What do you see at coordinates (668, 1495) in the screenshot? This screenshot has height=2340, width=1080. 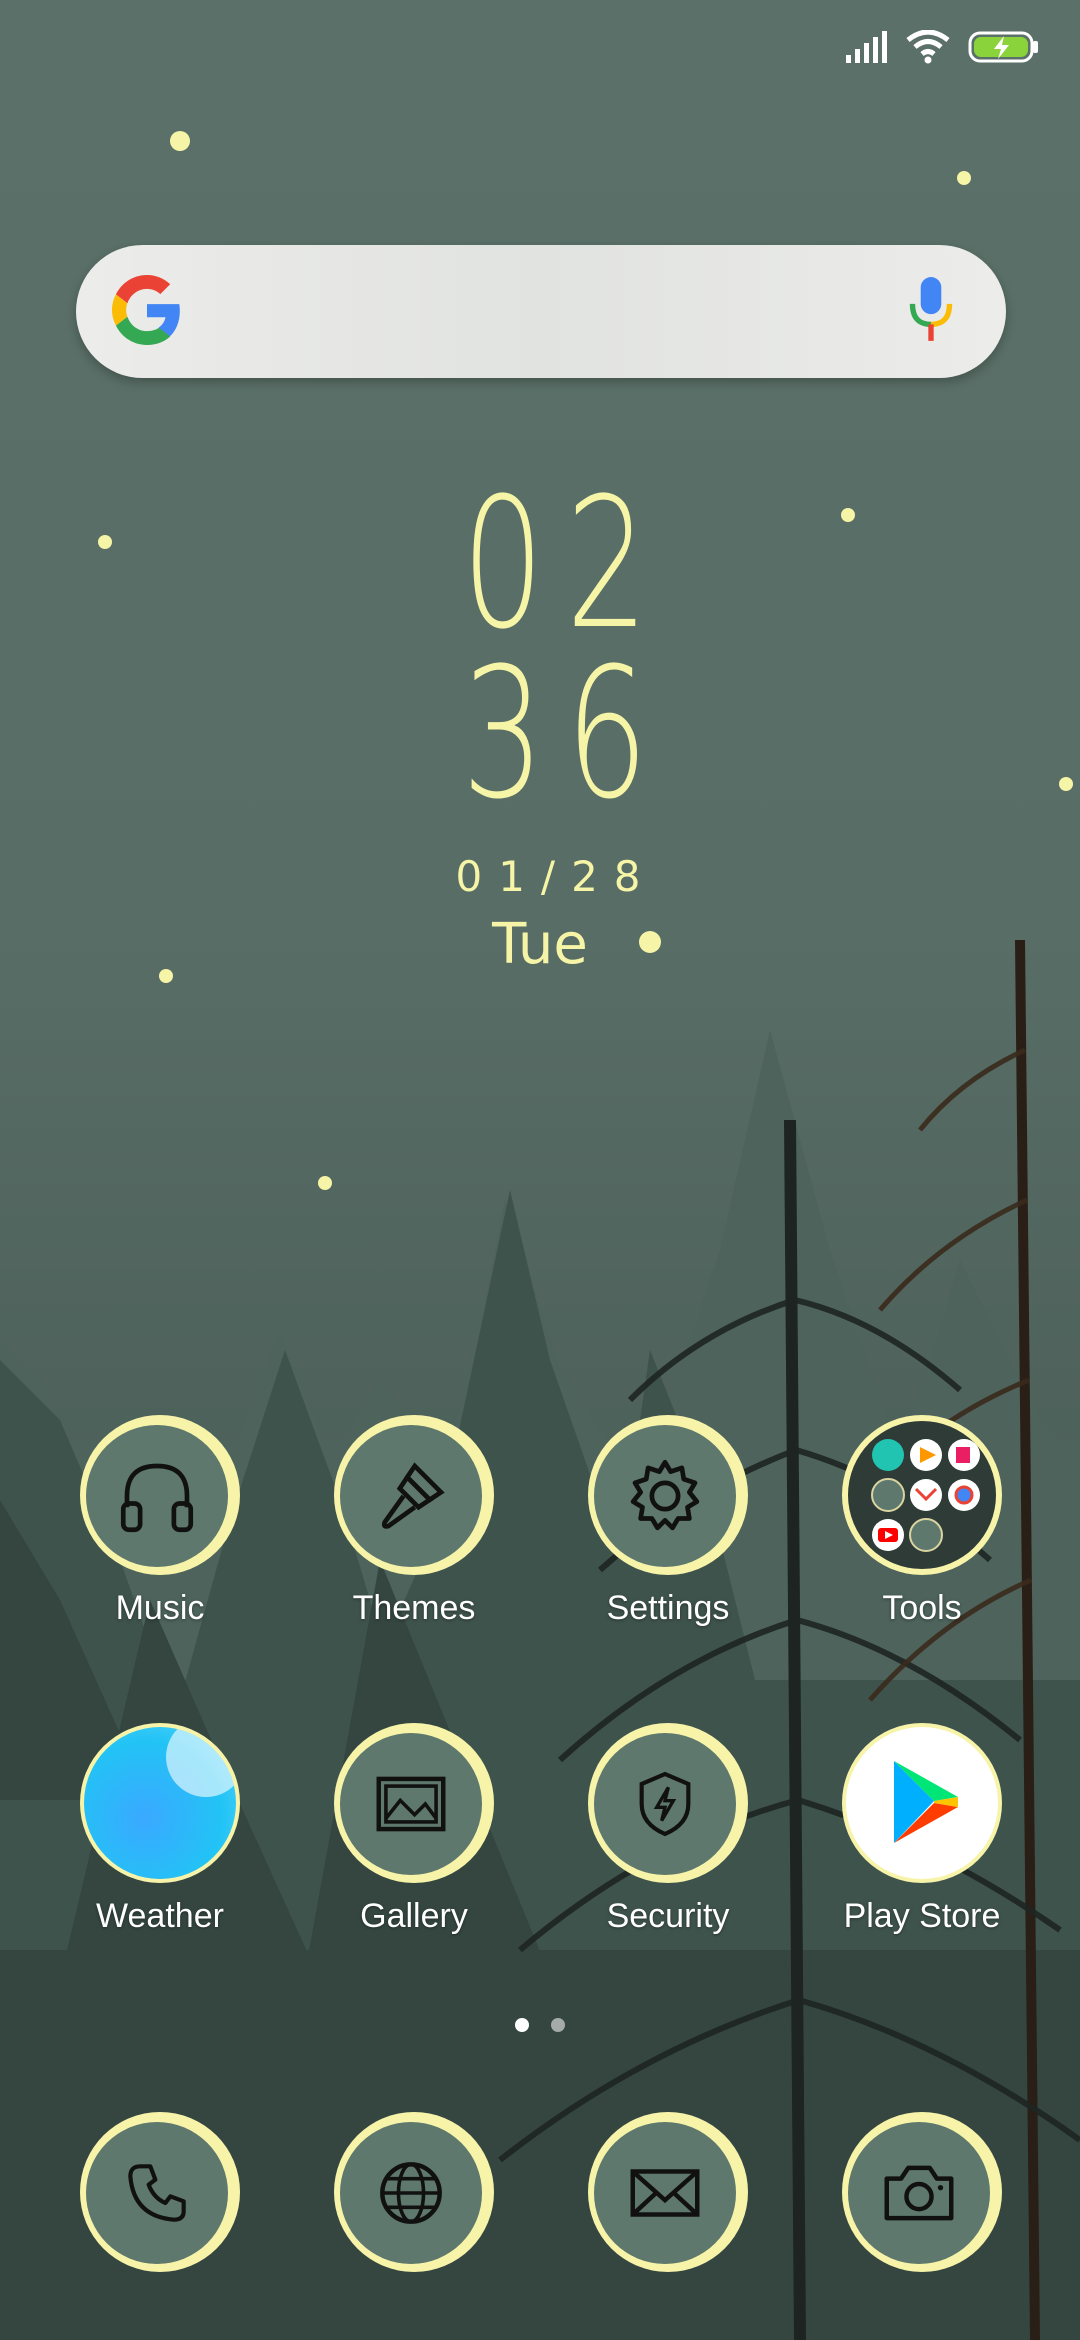 I see `gear-icon` at bounding box center [668, 1495].